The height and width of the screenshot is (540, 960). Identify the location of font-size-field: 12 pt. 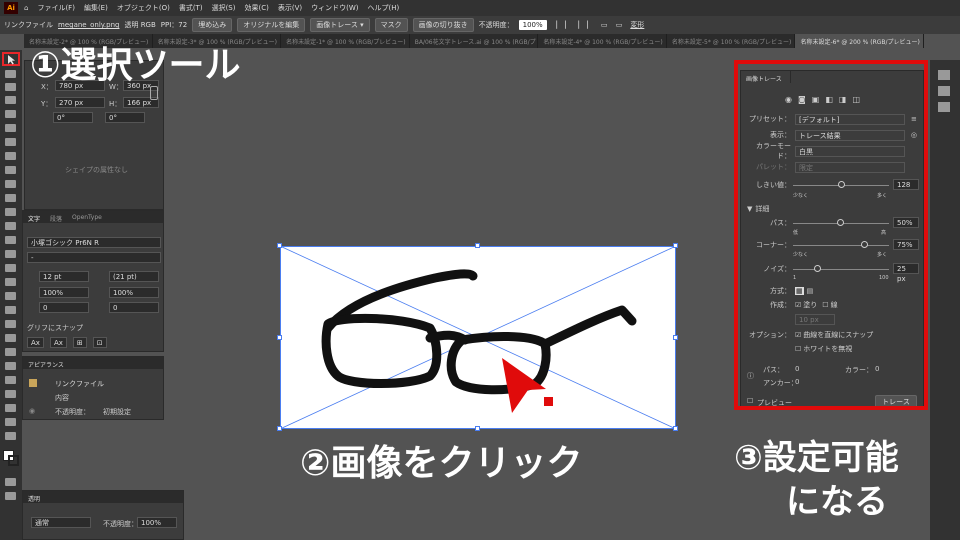
(64, 276).